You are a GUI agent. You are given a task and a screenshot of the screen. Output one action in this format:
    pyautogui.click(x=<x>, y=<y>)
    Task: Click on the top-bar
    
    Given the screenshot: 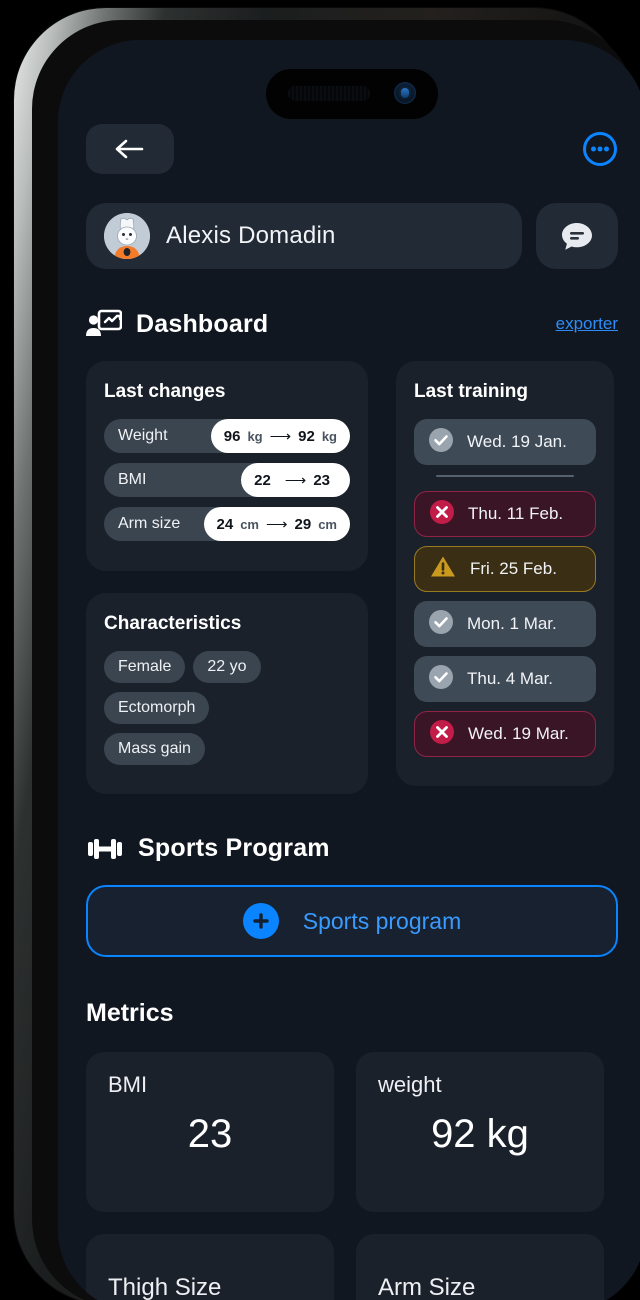 What is the action you would take?
    pyautogui.click(x=352, y=149)
    